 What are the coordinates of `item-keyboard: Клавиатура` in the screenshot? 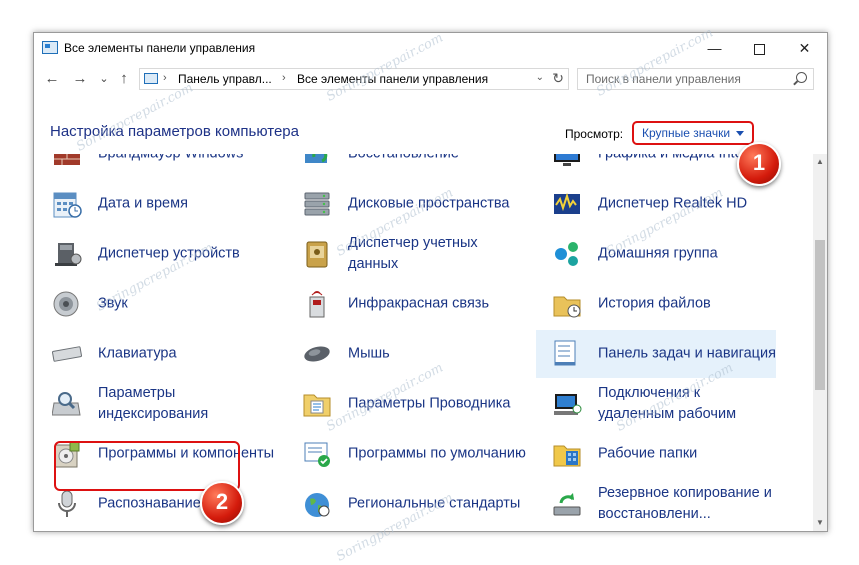 It's located at (156, 354).